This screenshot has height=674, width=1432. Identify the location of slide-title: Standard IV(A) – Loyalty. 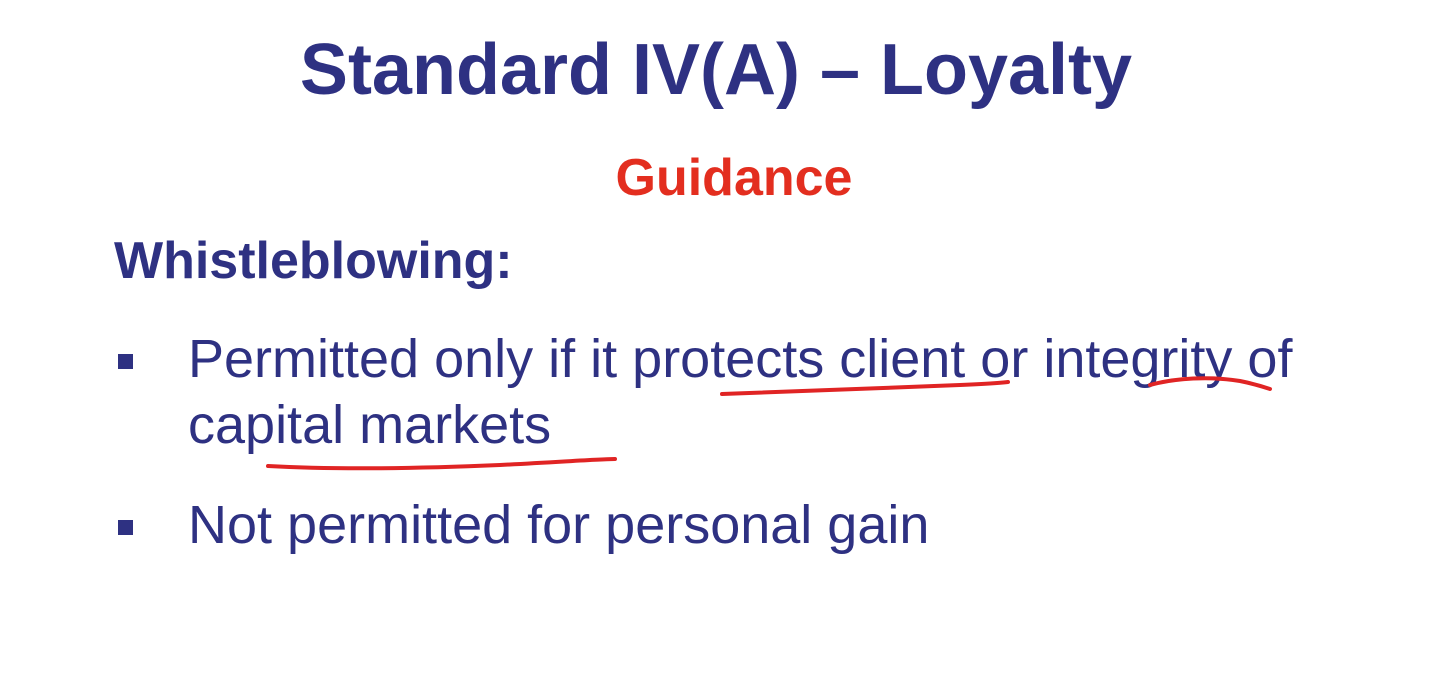
(716, 70).